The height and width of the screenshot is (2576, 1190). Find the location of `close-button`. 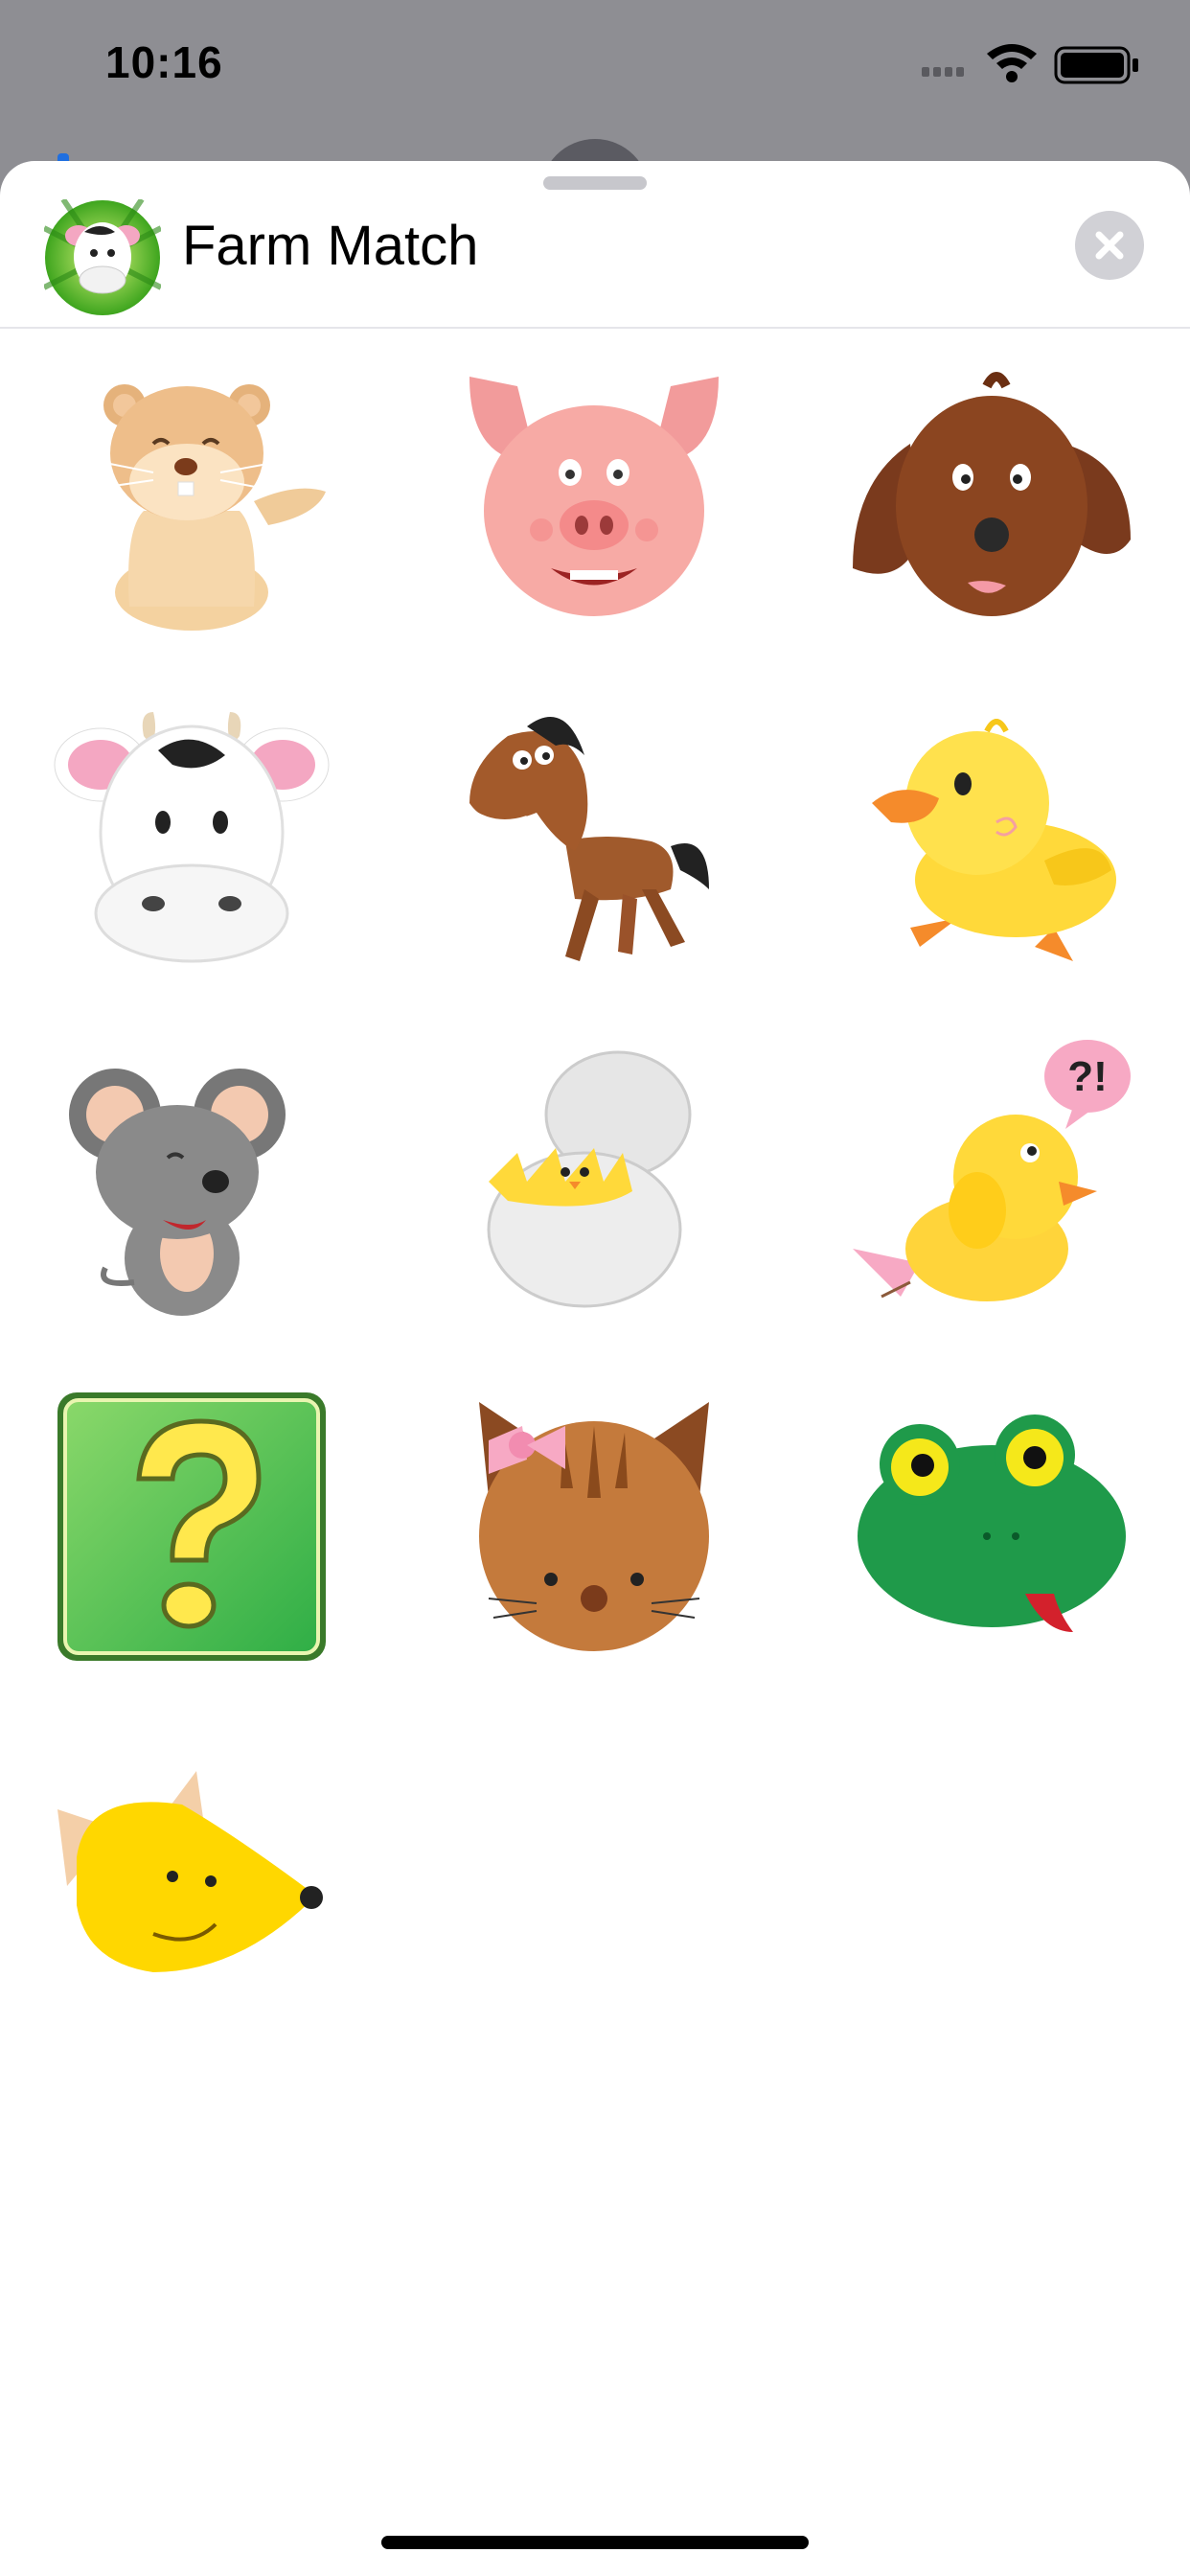

close-button is located at coordinates (1109, 245).